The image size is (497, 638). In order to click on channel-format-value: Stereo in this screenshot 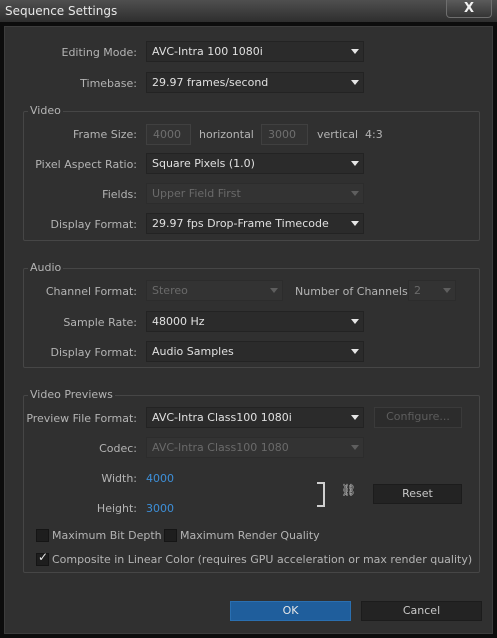, I will do `click(170, 290)`.